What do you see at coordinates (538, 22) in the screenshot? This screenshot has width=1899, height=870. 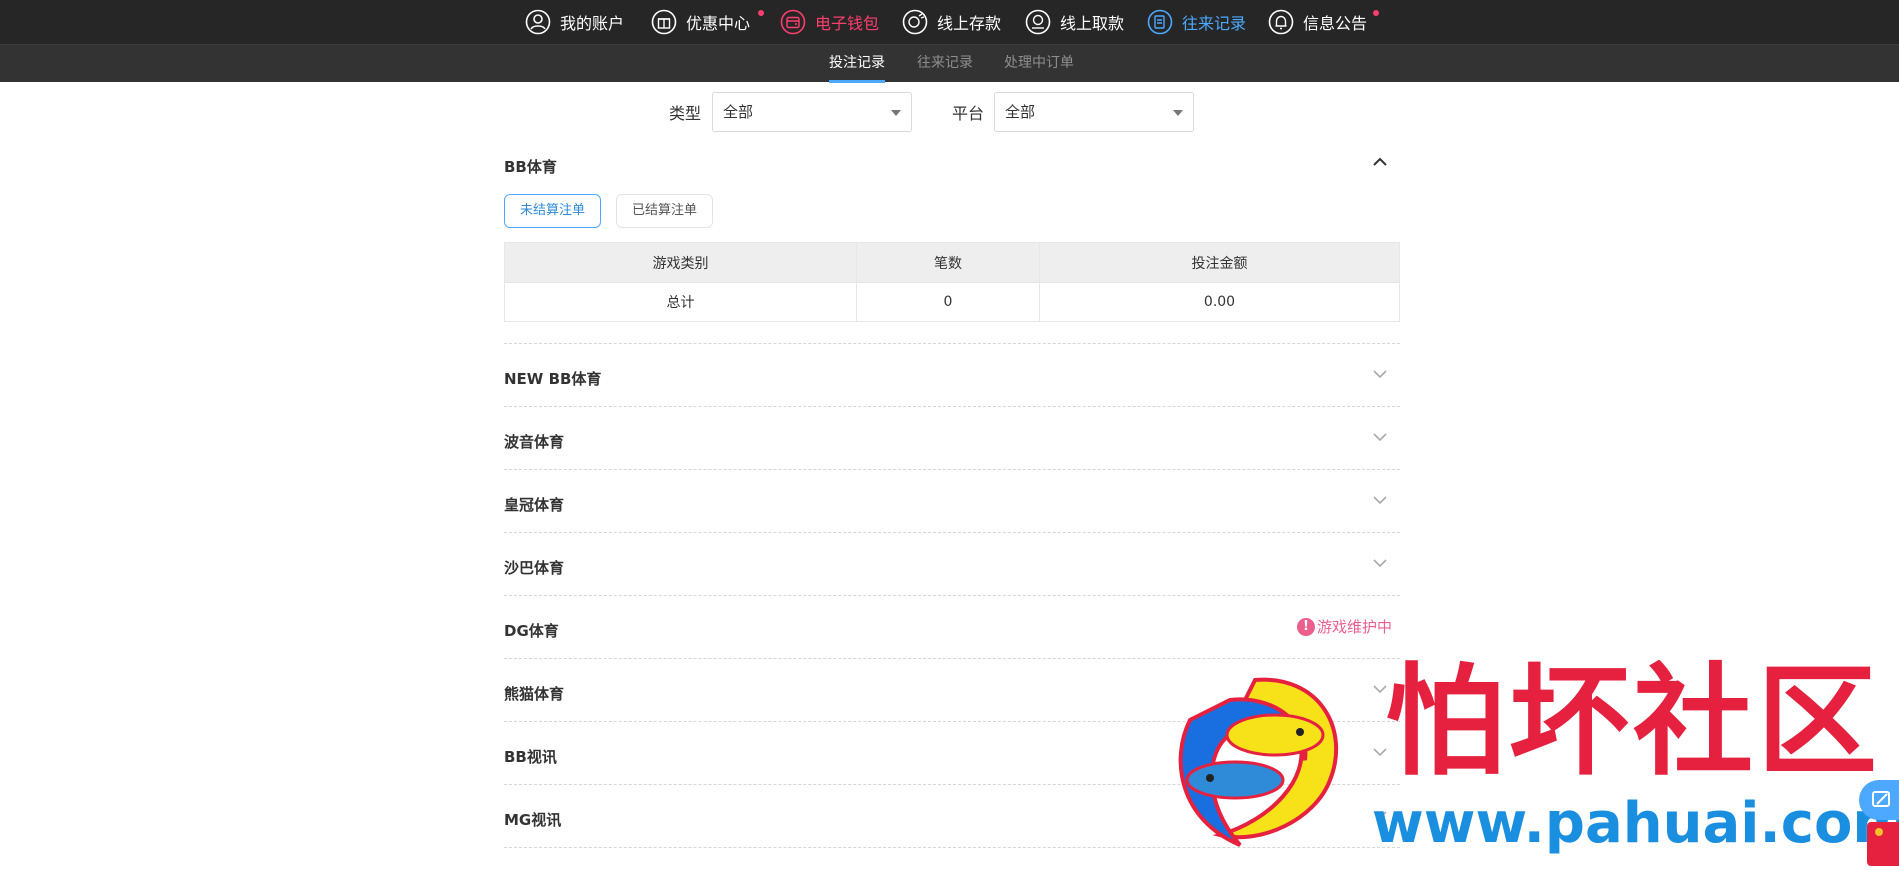 I see `user-icon` at bounding box center [538, 22].